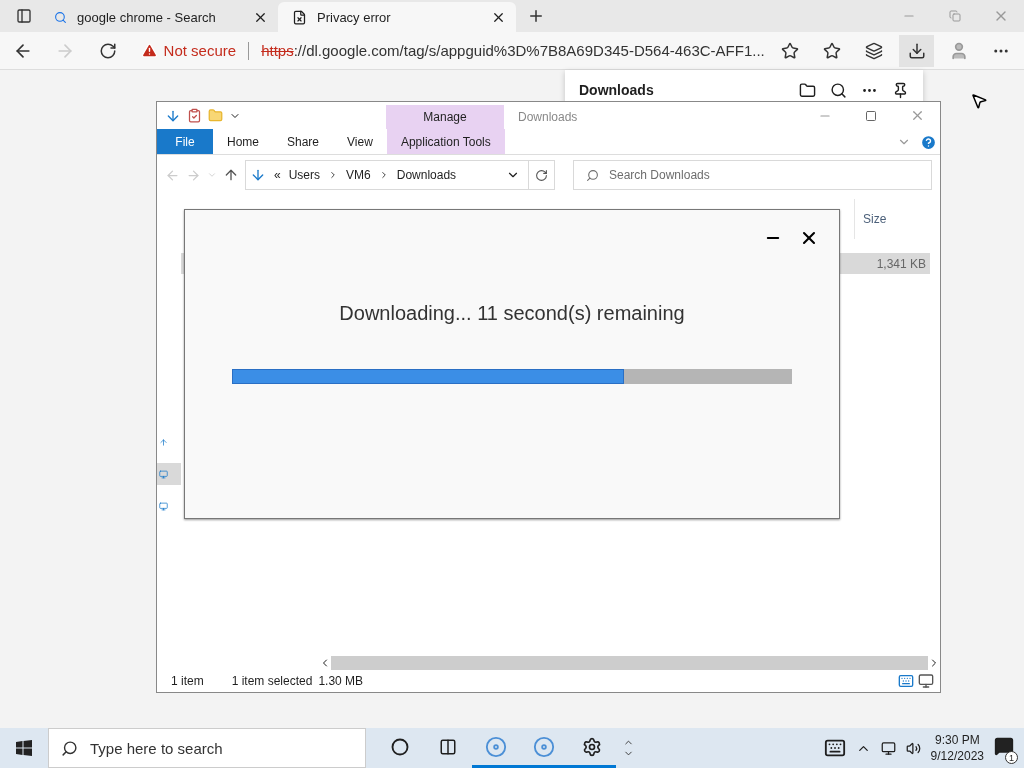  Describe the element at coordinates (358, 175) in the screenshot. I see `breadcrumb: VM6` at that location.